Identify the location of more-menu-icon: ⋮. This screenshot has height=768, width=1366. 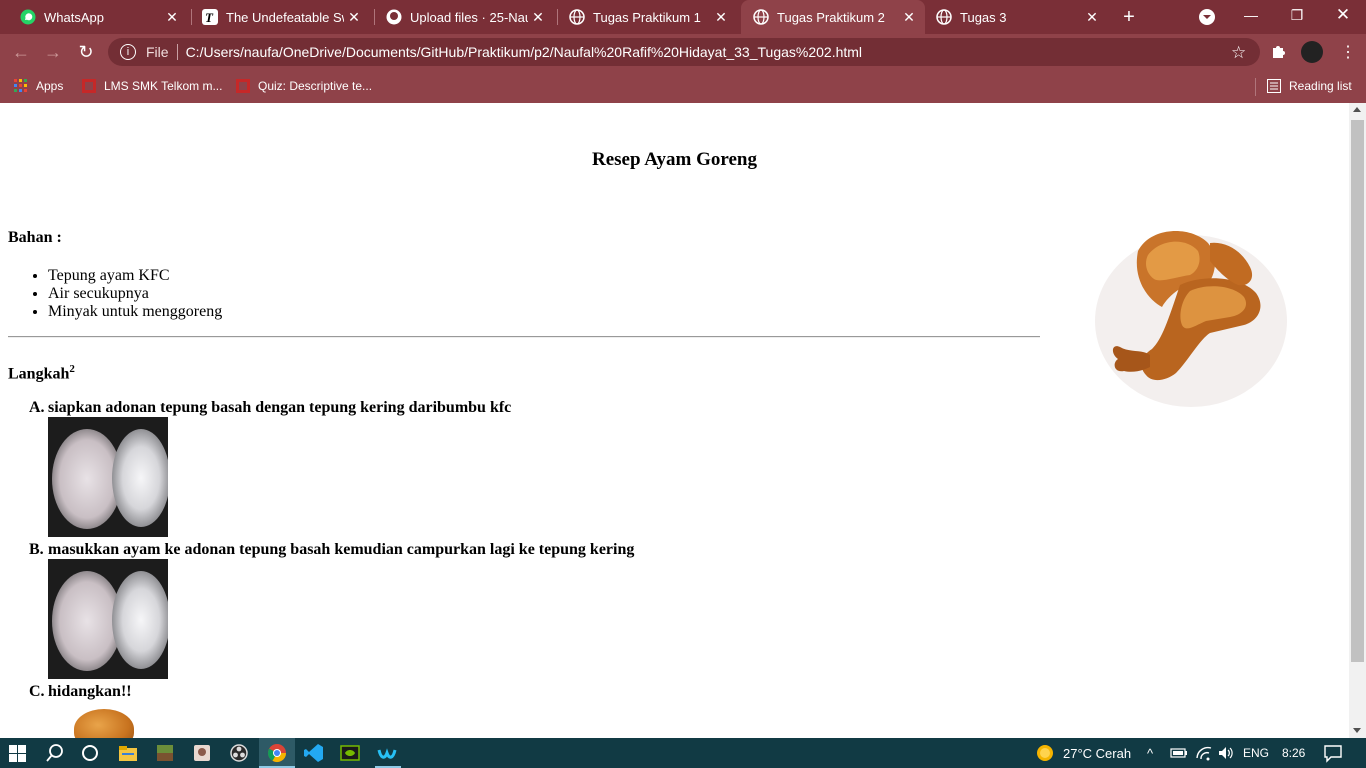
(1348, 52).